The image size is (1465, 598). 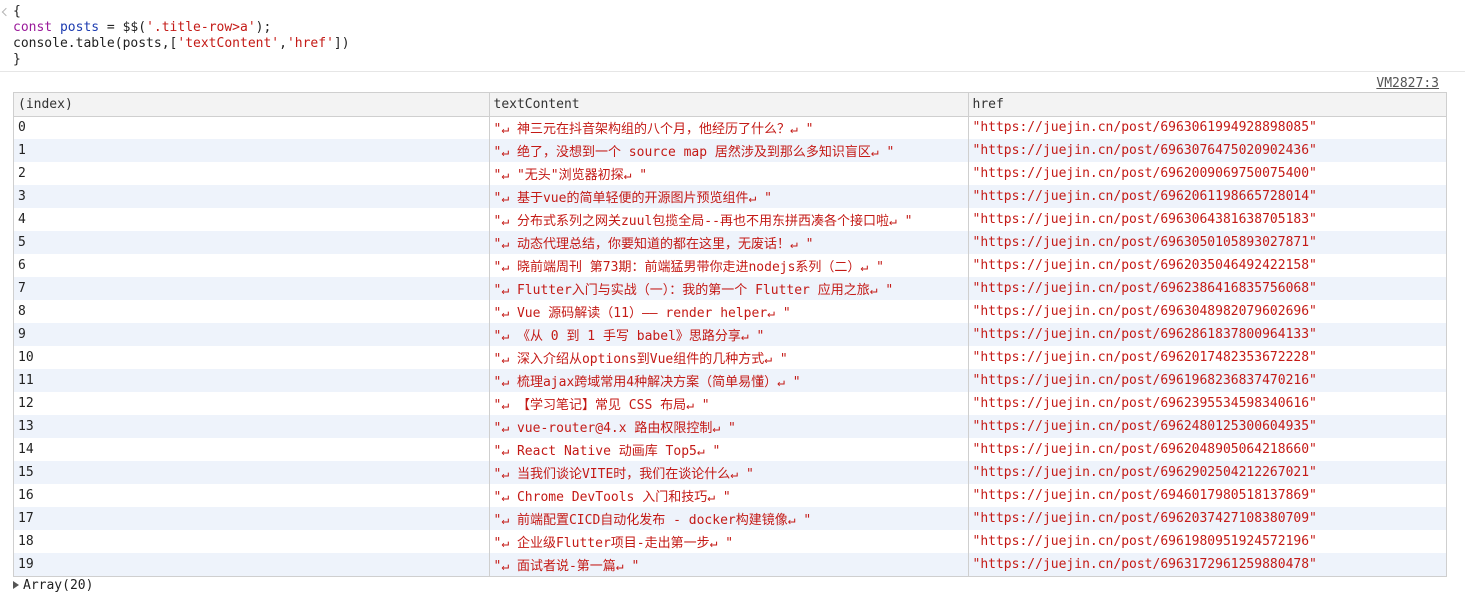 I want to click on code-line-1: {, so click(x=17, y=12).